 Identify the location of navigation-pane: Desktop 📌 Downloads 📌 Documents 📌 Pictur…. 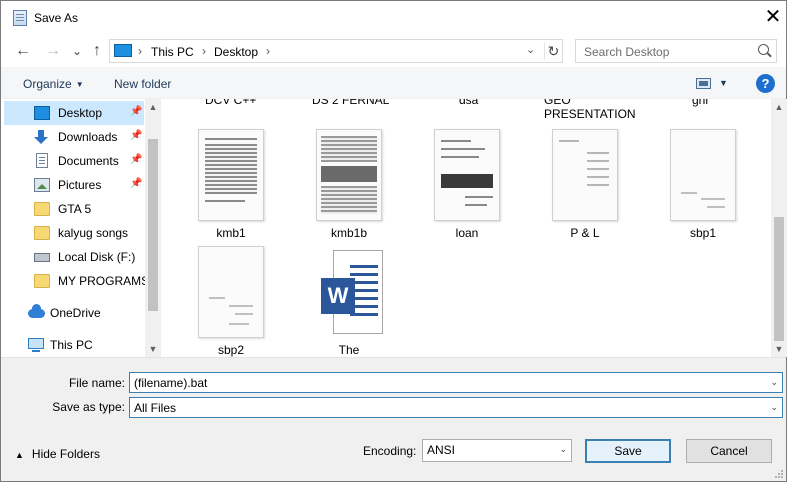
(81, 228).